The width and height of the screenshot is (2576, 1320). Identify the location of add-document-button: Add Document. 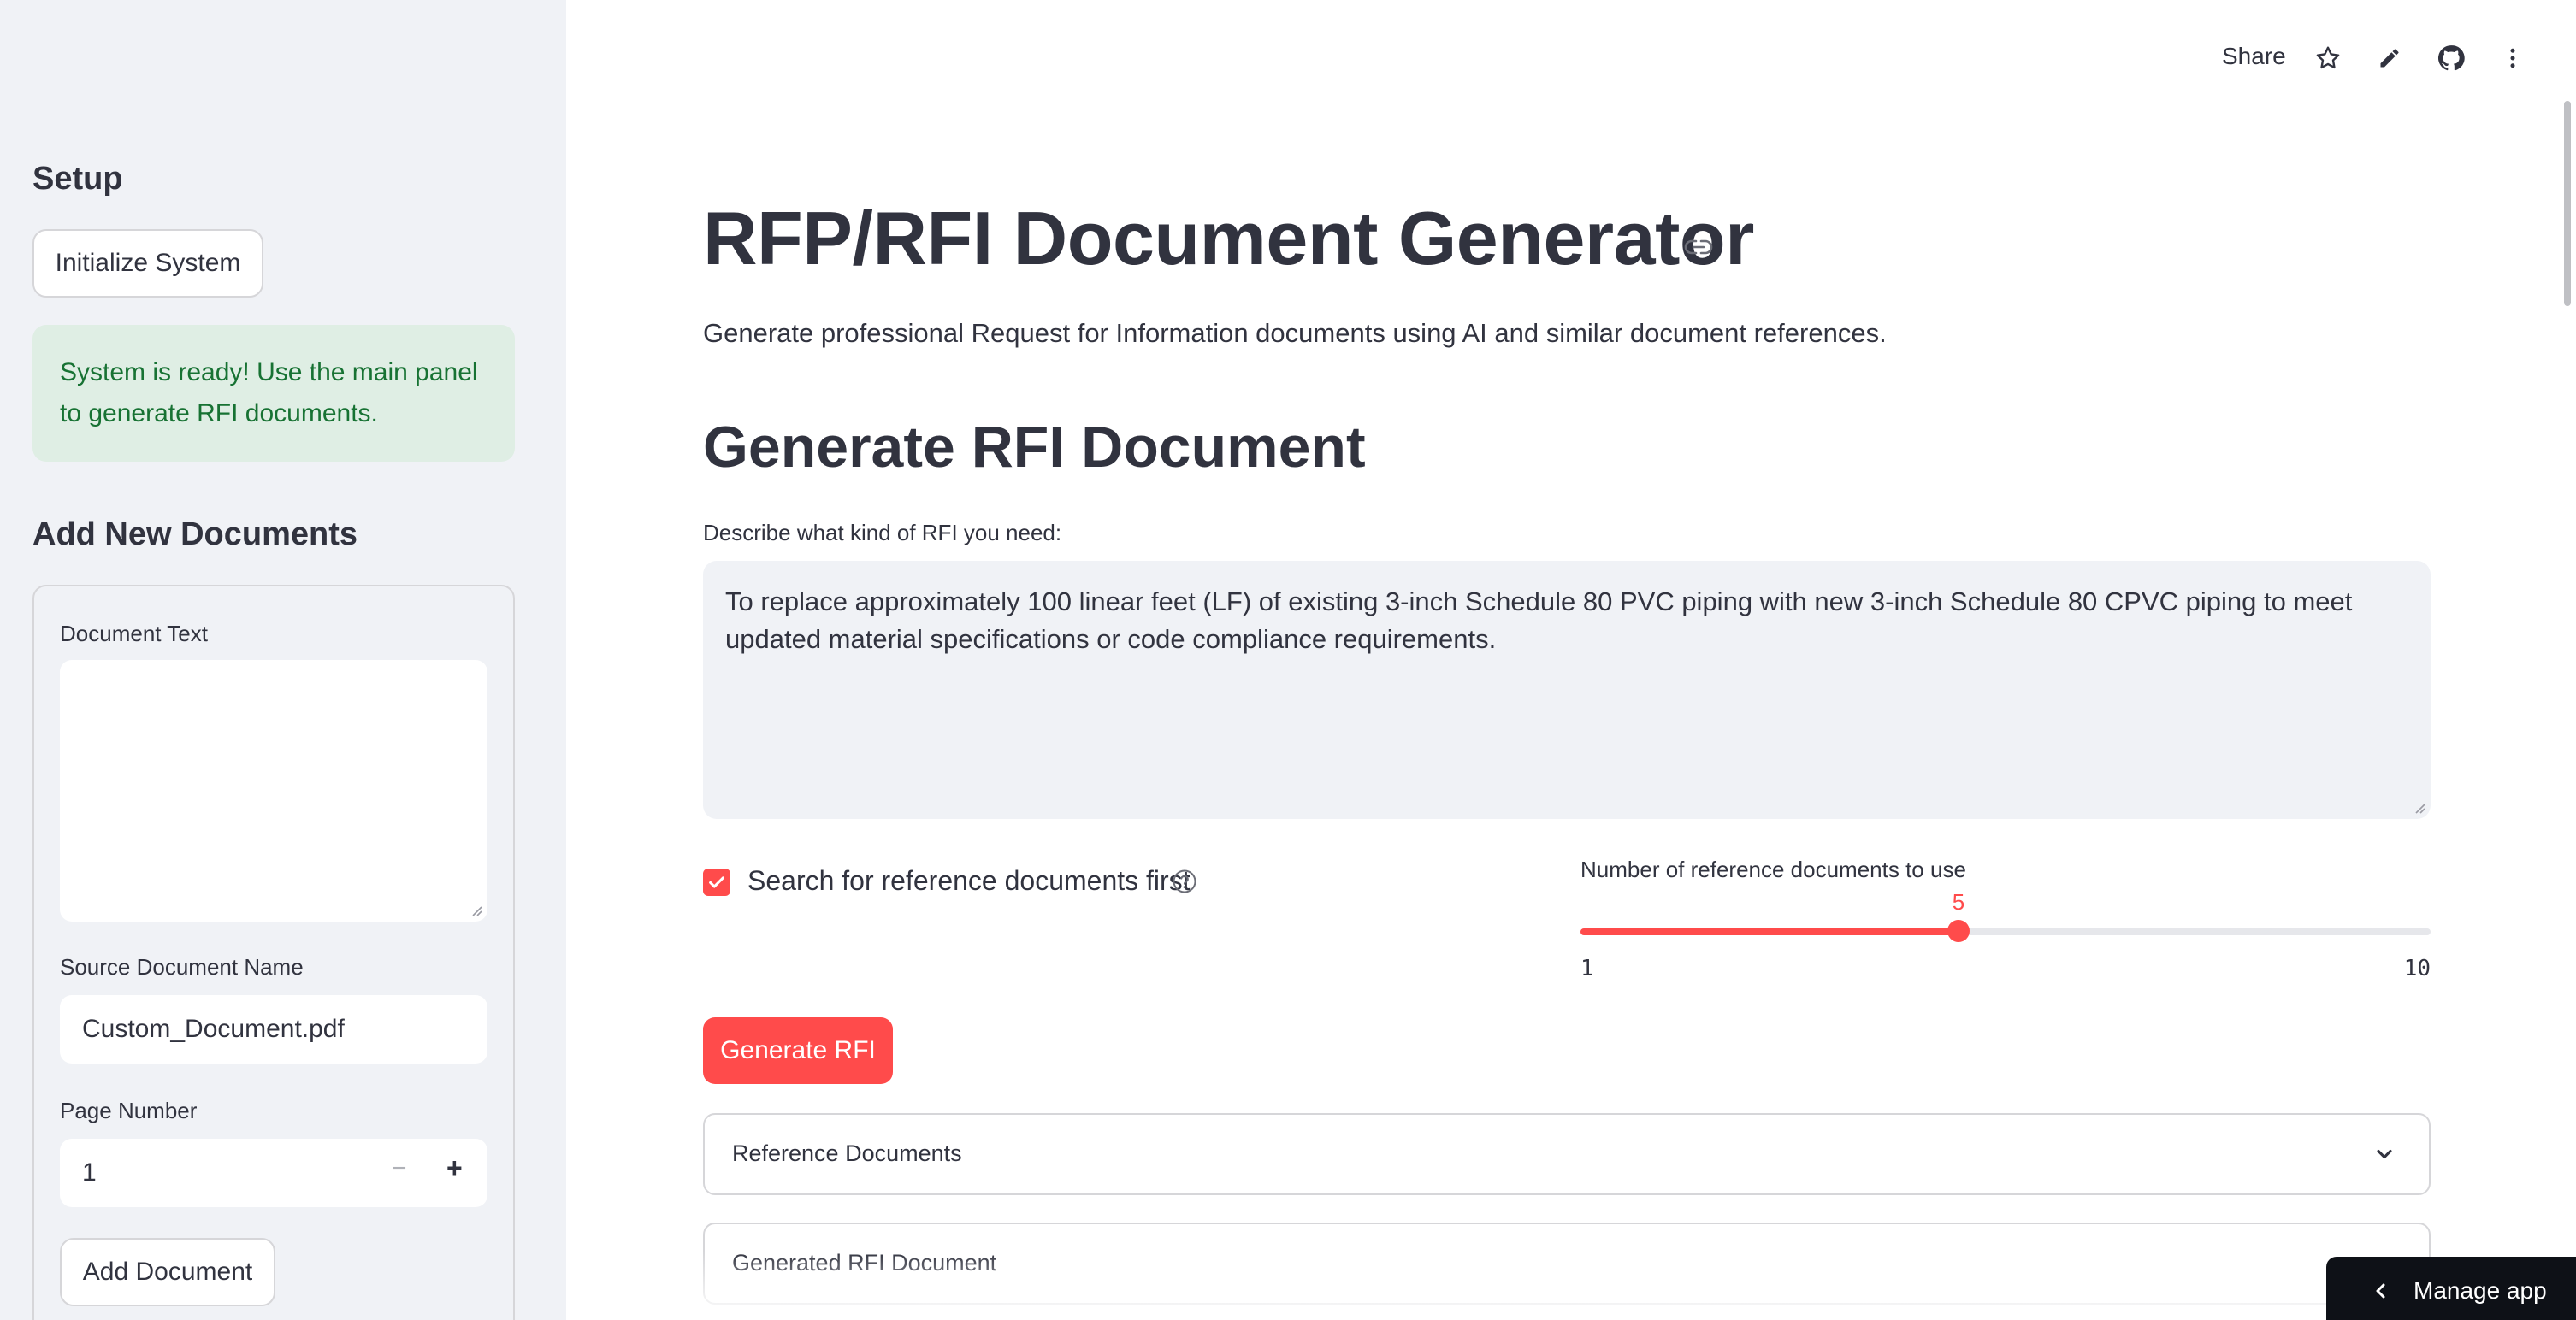
(167, 1272).